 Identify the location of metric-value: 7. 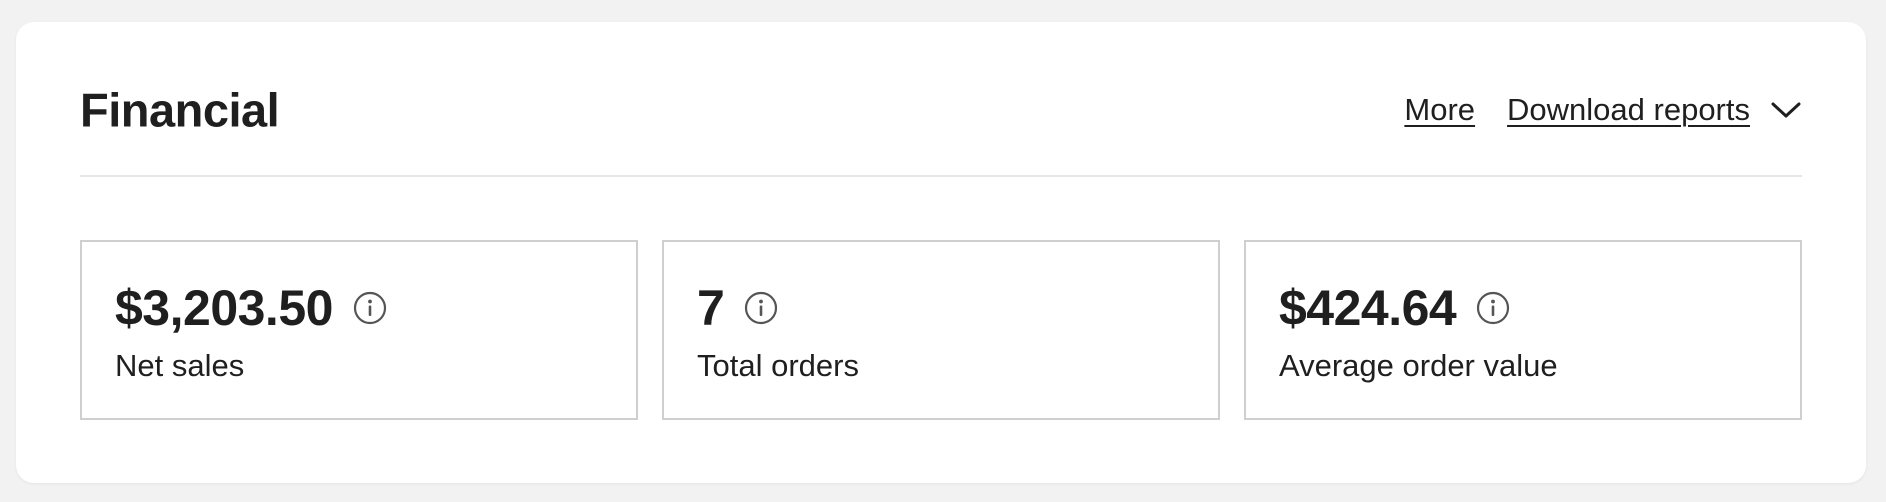
(711, 308).